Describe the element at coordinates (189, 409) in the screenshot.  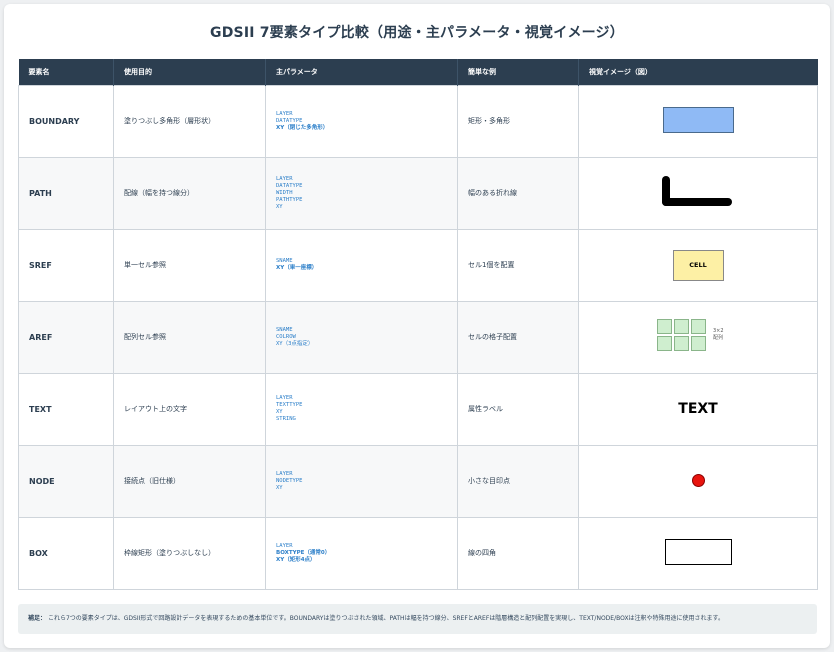
I see `element-purpose: レイアウト上の文字` at that location.